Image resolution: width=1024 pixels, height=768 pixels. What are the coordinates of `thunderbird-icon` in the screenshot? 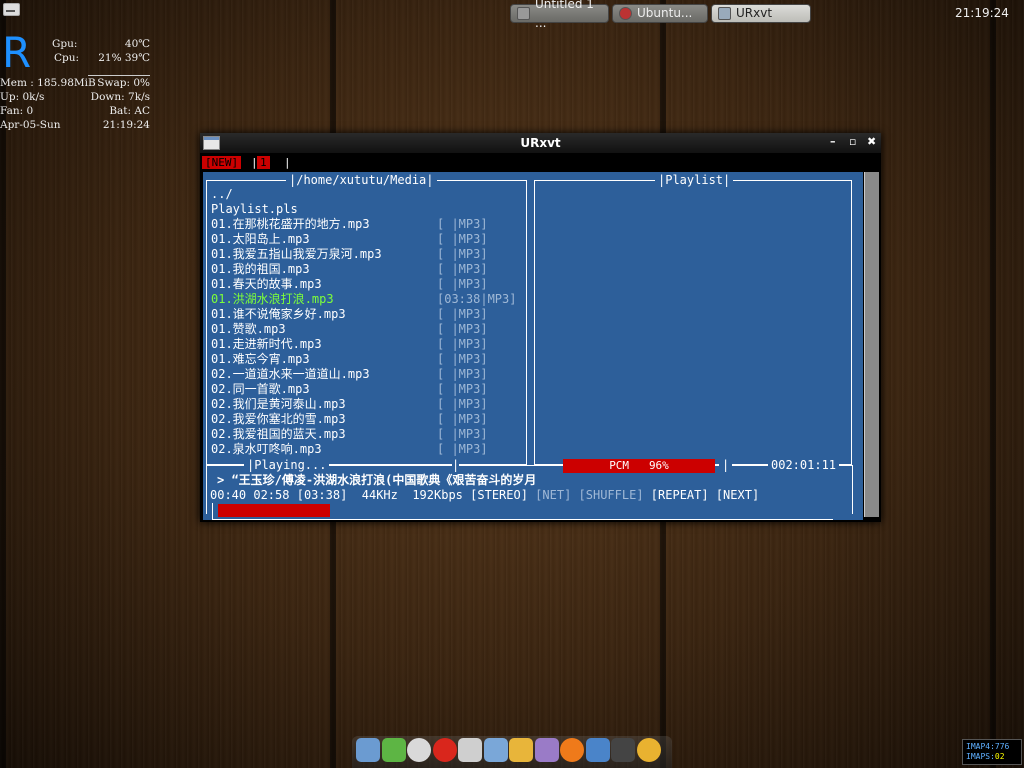 It's located at (597, 750).